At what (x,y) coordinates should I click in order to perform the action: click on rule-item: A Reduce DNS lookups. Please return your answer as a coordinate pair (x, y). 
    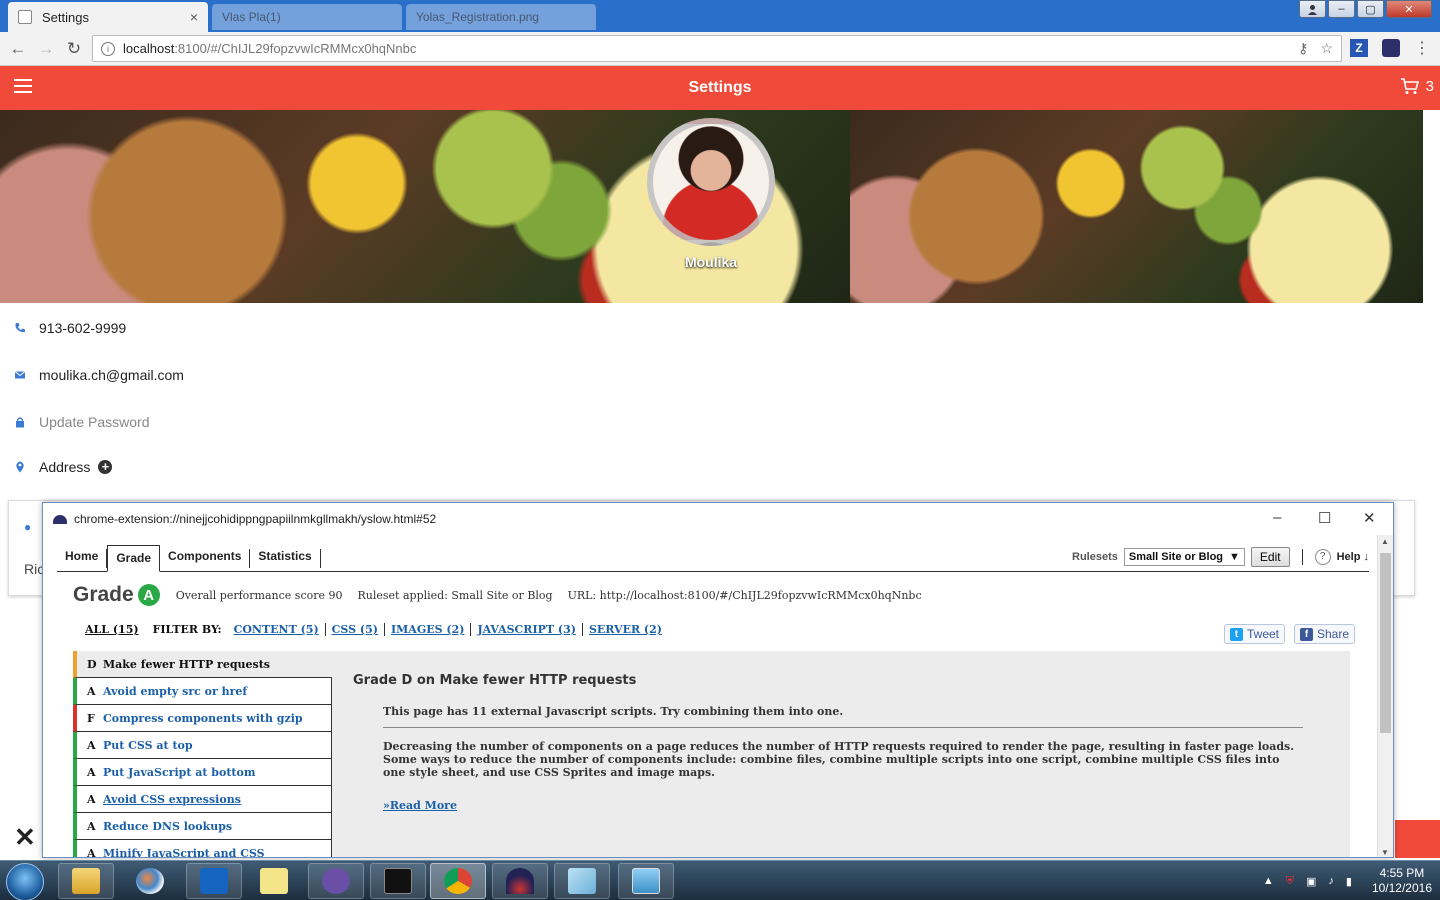
    Looking at the image, I should click on (202, 826).